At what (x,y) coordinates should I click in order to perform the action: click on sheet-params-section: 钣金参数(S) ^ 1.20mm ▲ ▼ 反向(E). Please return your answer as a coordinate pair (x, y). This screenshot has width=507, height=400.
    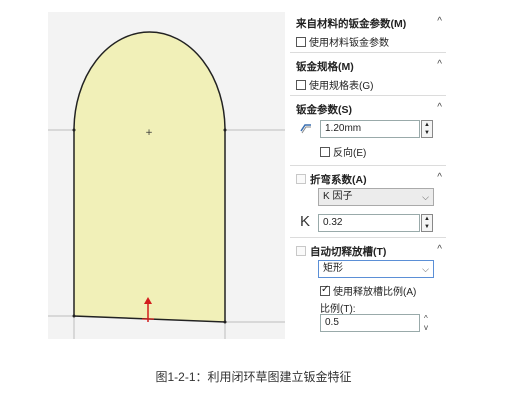
    Looking at the image, I should click on (368, 132).